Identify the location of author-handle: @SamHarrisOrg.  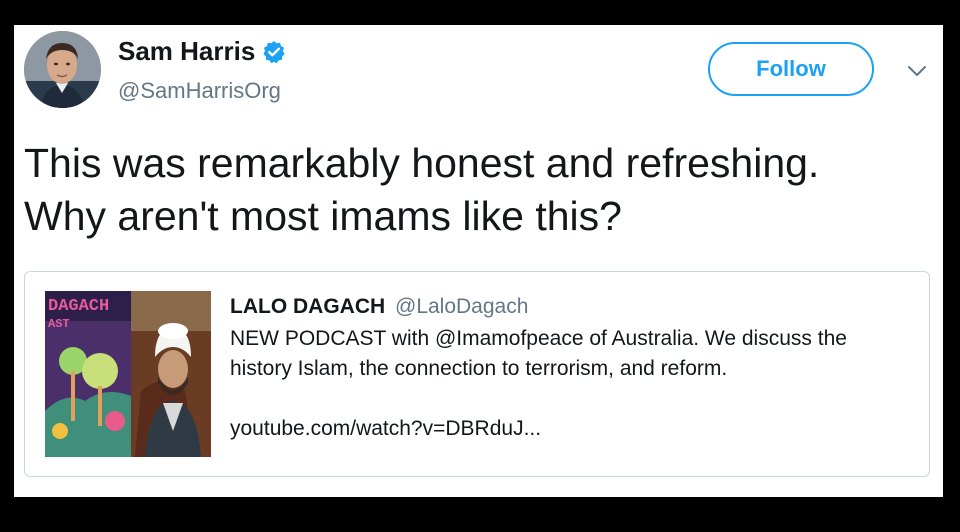
(199, 91).